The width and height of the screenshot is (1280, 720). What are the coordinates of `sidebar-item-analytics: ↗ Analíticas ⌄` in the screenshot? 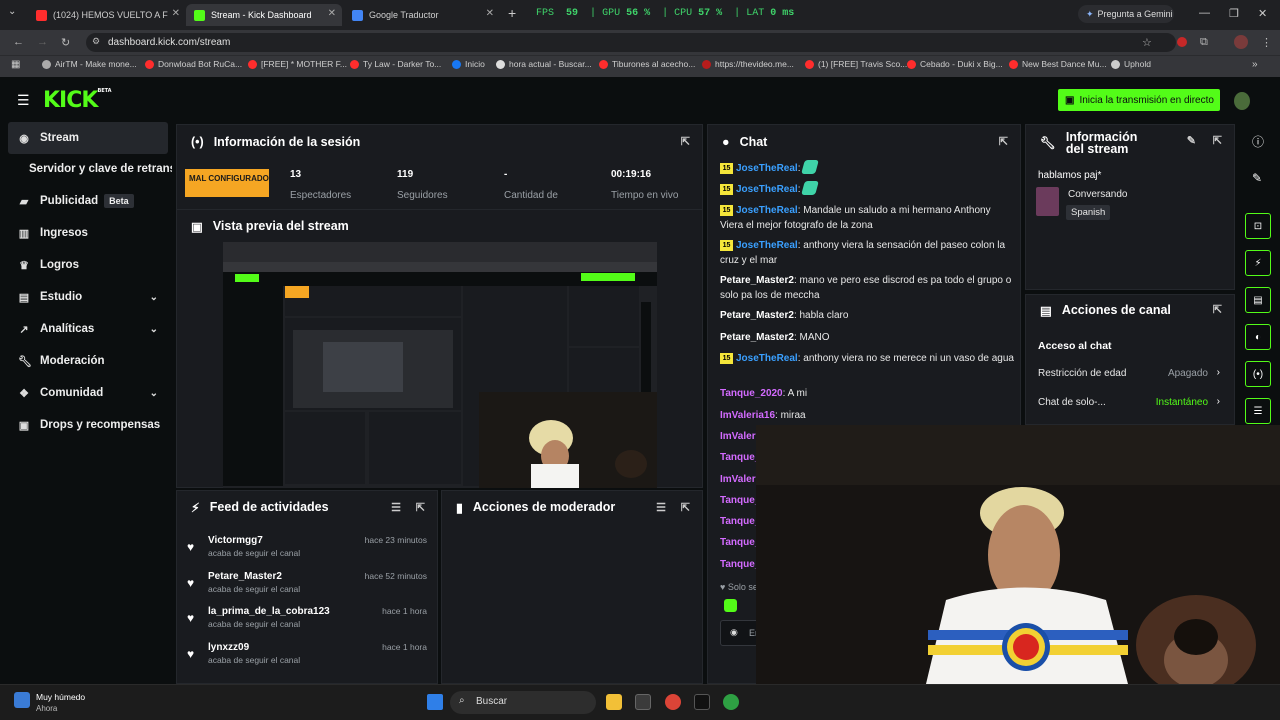 It's located at (88, 329).